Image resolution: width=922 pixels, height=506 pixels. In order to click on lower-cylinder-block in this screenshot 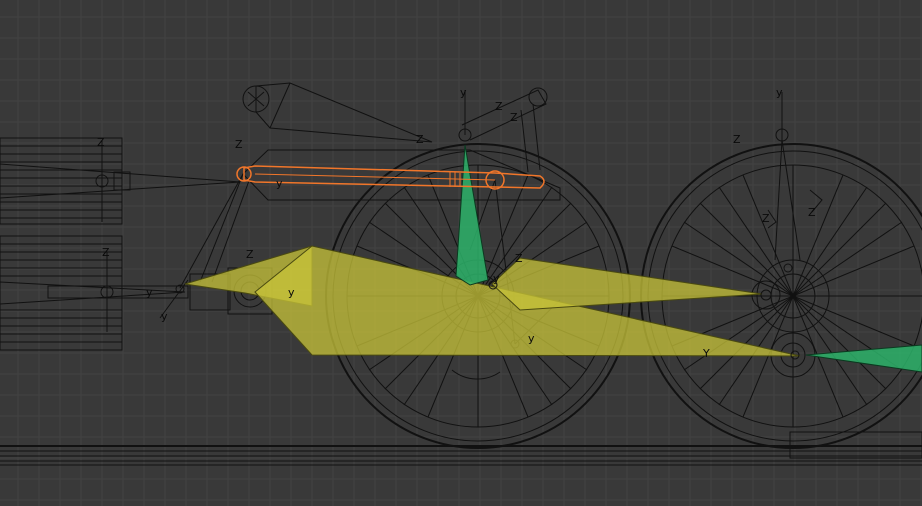, I will do `click(136, 293)`.